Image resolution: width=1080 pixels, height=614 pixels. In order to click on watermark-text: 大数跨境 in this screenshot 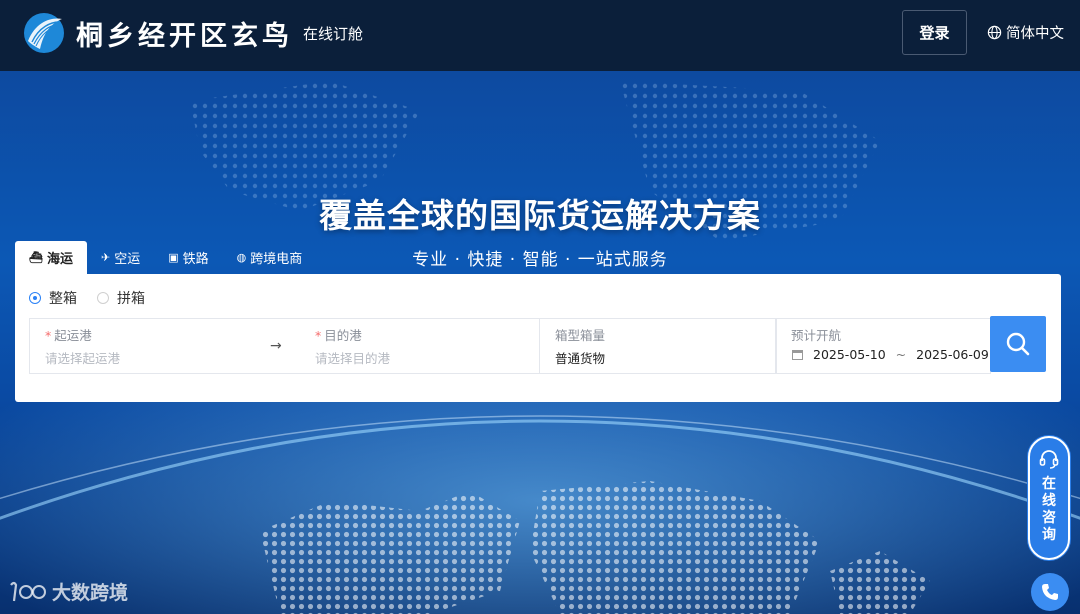, I will do `click(90, 593)`.